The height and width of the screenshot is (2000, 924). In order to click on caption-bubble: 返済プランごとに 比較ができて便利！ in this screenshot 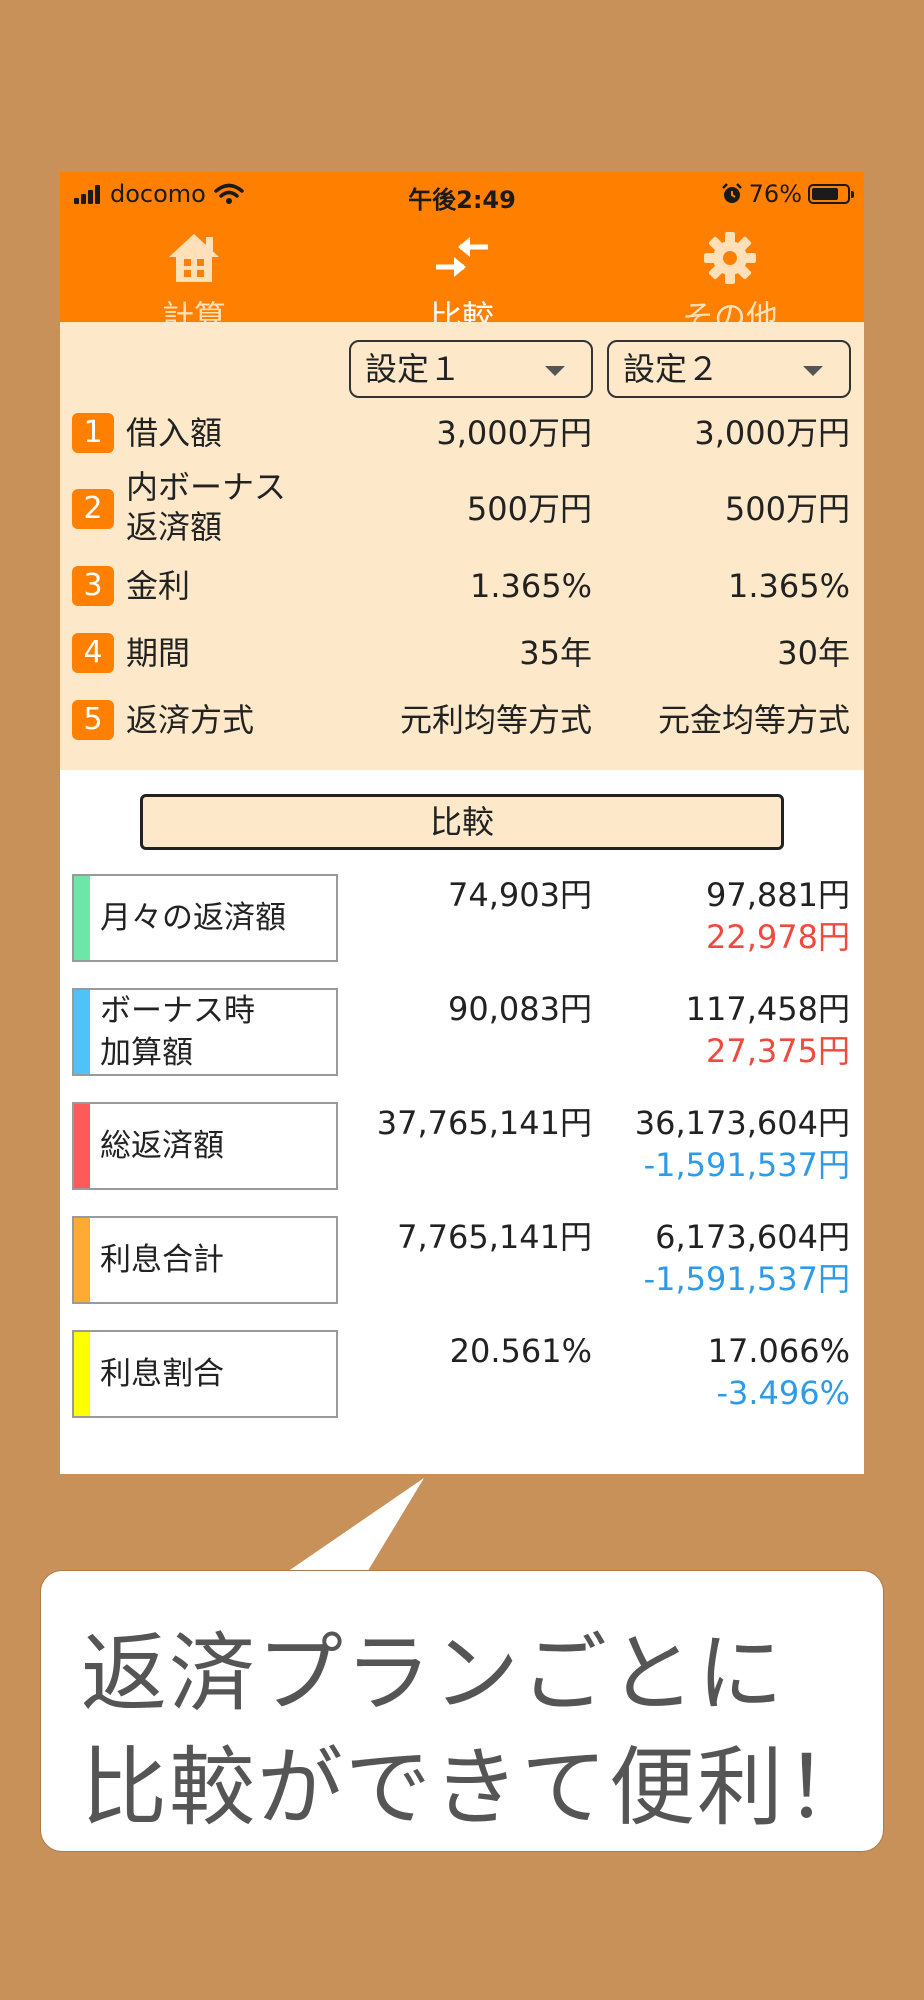, I will do `click(462, 1711)`.